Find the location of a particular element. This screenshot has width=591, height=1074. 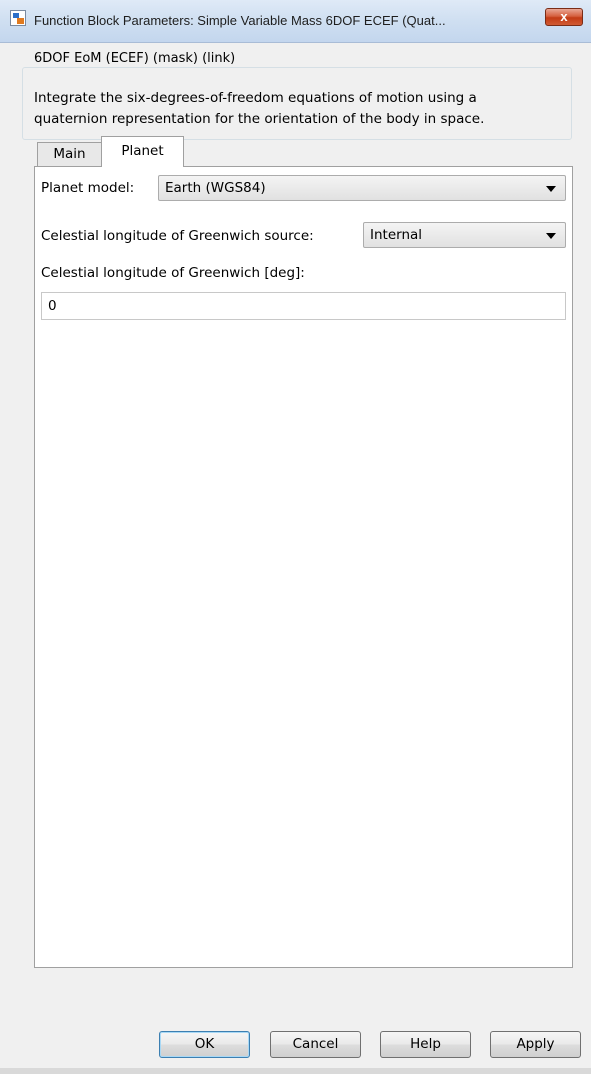

group-legend: 6DOF EoM (ECEF) (mask) (link) is located at coordinates (135, 58).